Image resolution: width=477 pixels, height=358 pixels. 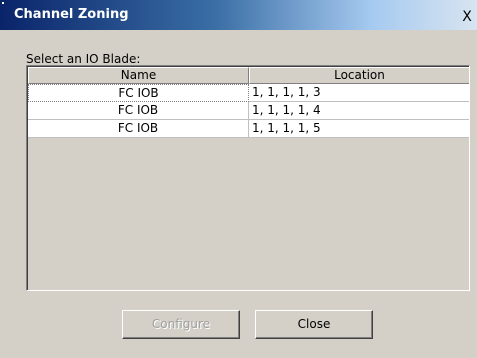 What do you see at coordinates (359, 93) in the screenshot?
I see `cell-location: 1, 1, 1, 1, 3` at bounding box center [359, 93].